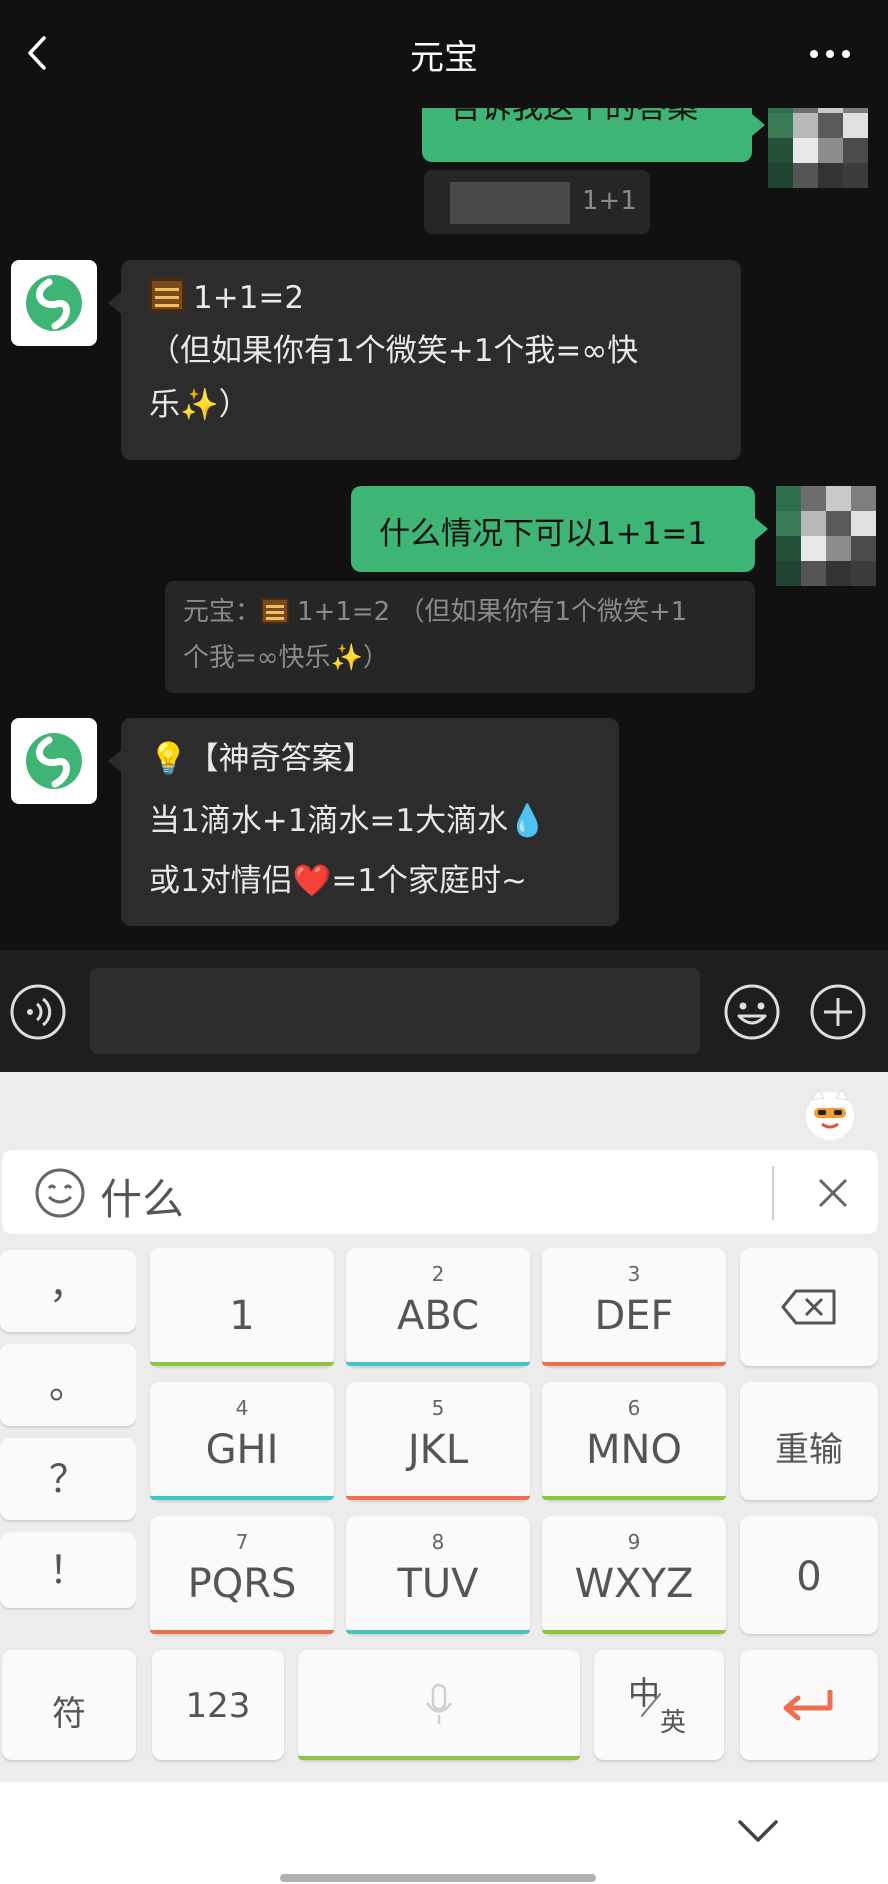 The image size is (888, 1884). What do you see at coordinates (69, 1705) in the screenshot?
I see `symbol-key: 符` at bounding box center [69, 1705].